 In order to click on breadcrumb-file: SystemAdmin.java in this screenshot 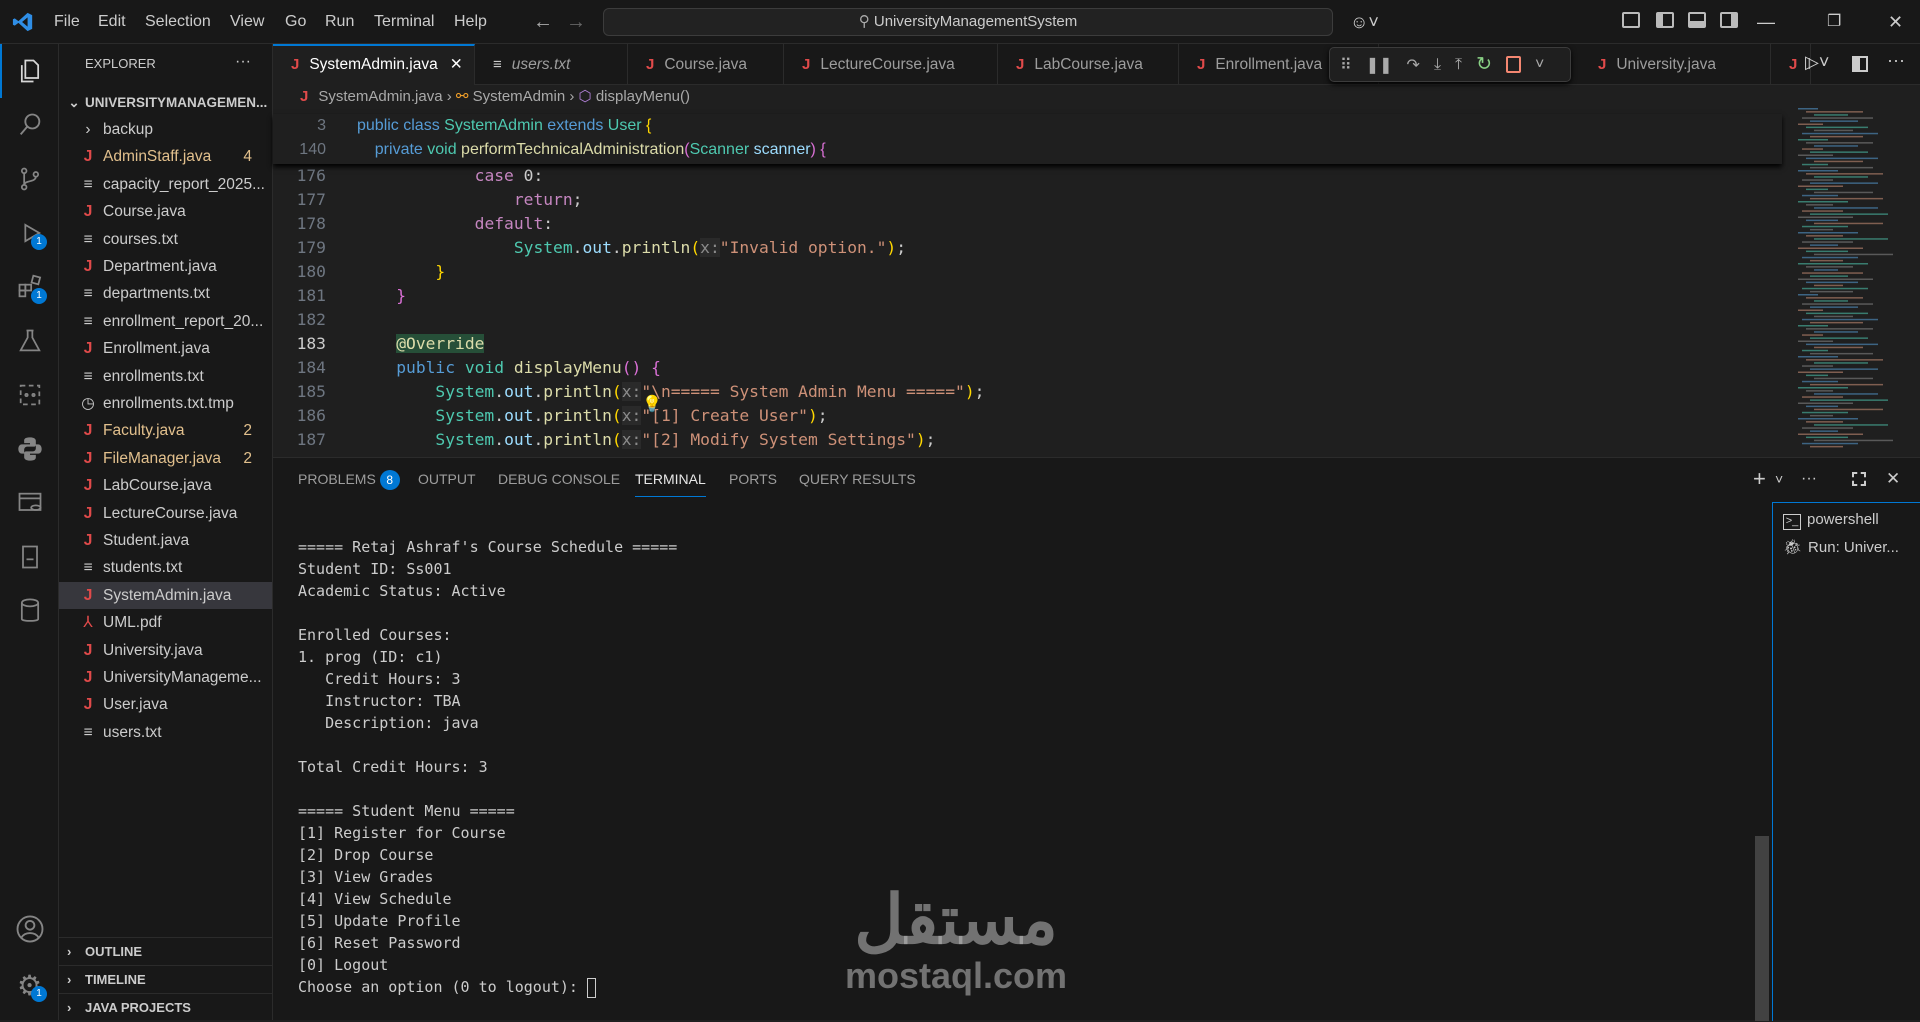, I will do `click(380, 96)`.